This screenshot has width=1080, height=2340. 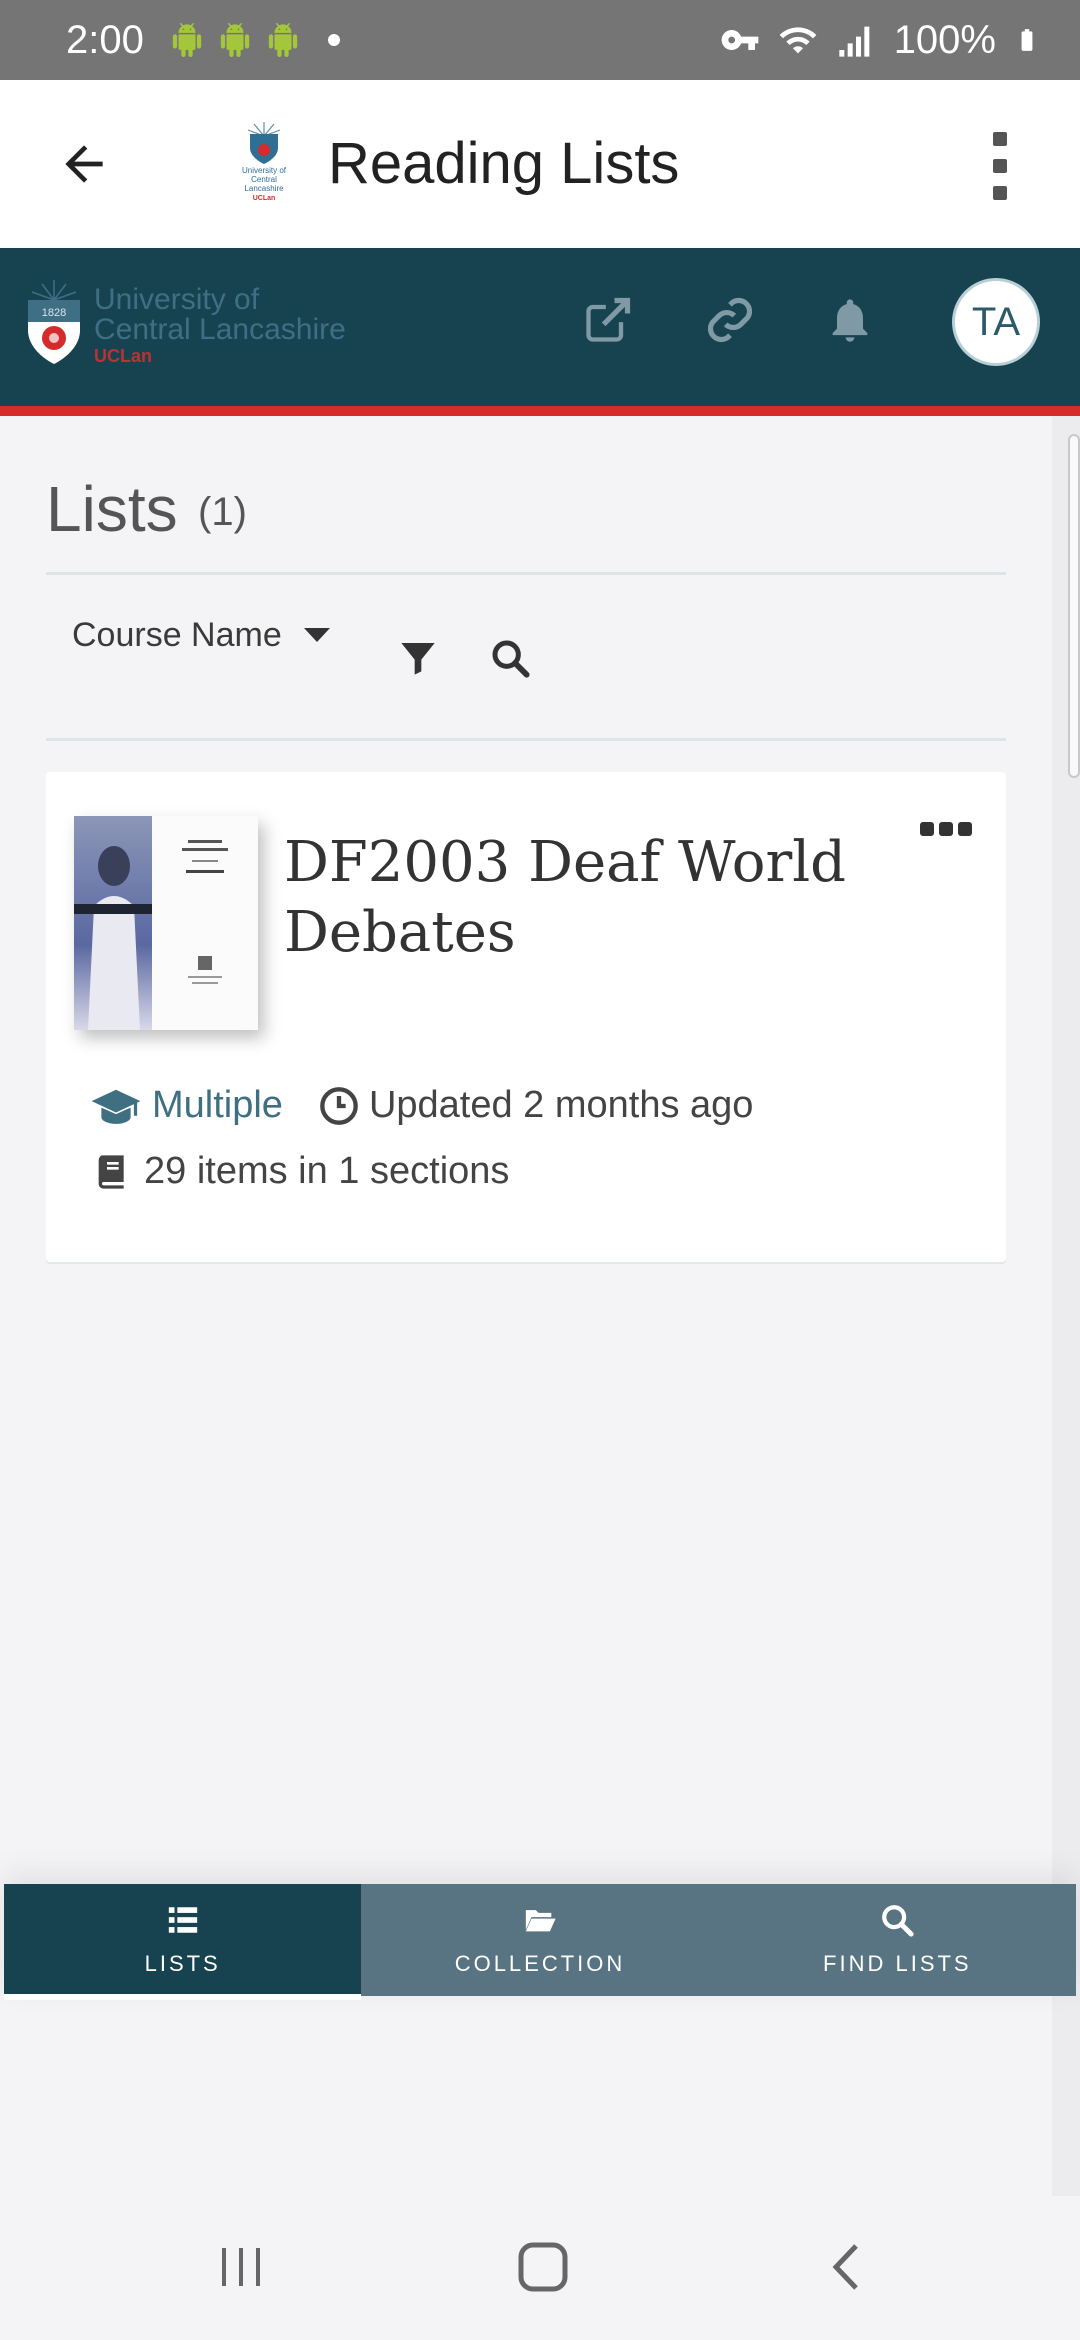 What do you see at coordinates (54, 322) in the screenshot?
I see `uclan-crest-icon: 1828` at bounding box center [54, 322].